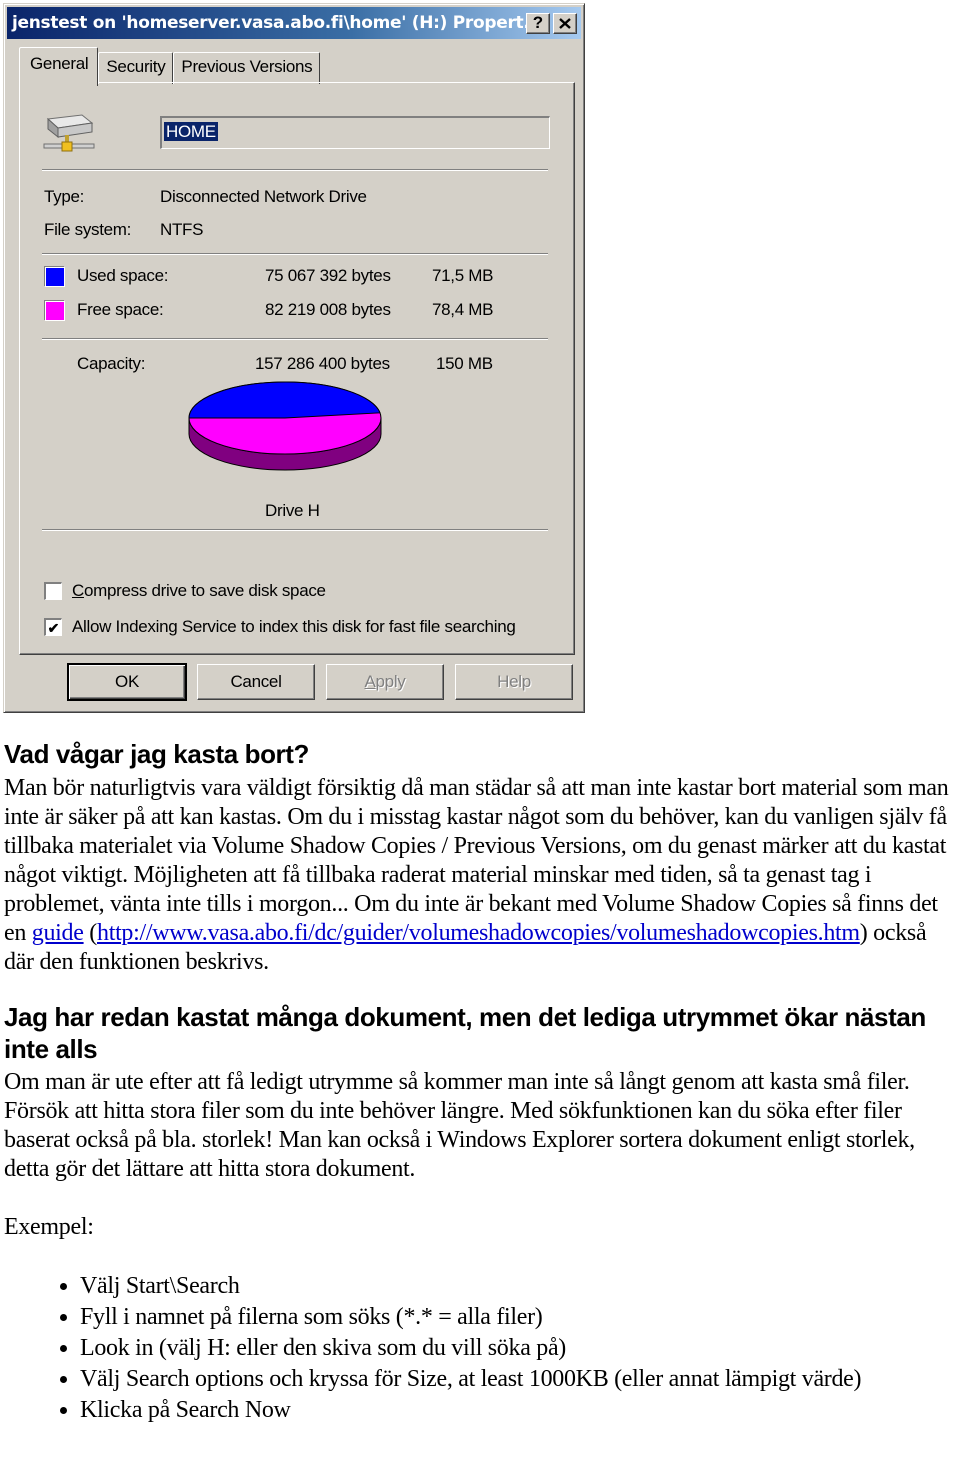 The image size is (960, 1468). What do you see at coordinates (292, 510) in the screenshot?
I see `drive-label: Drive H` at bounding box center [292, 510].